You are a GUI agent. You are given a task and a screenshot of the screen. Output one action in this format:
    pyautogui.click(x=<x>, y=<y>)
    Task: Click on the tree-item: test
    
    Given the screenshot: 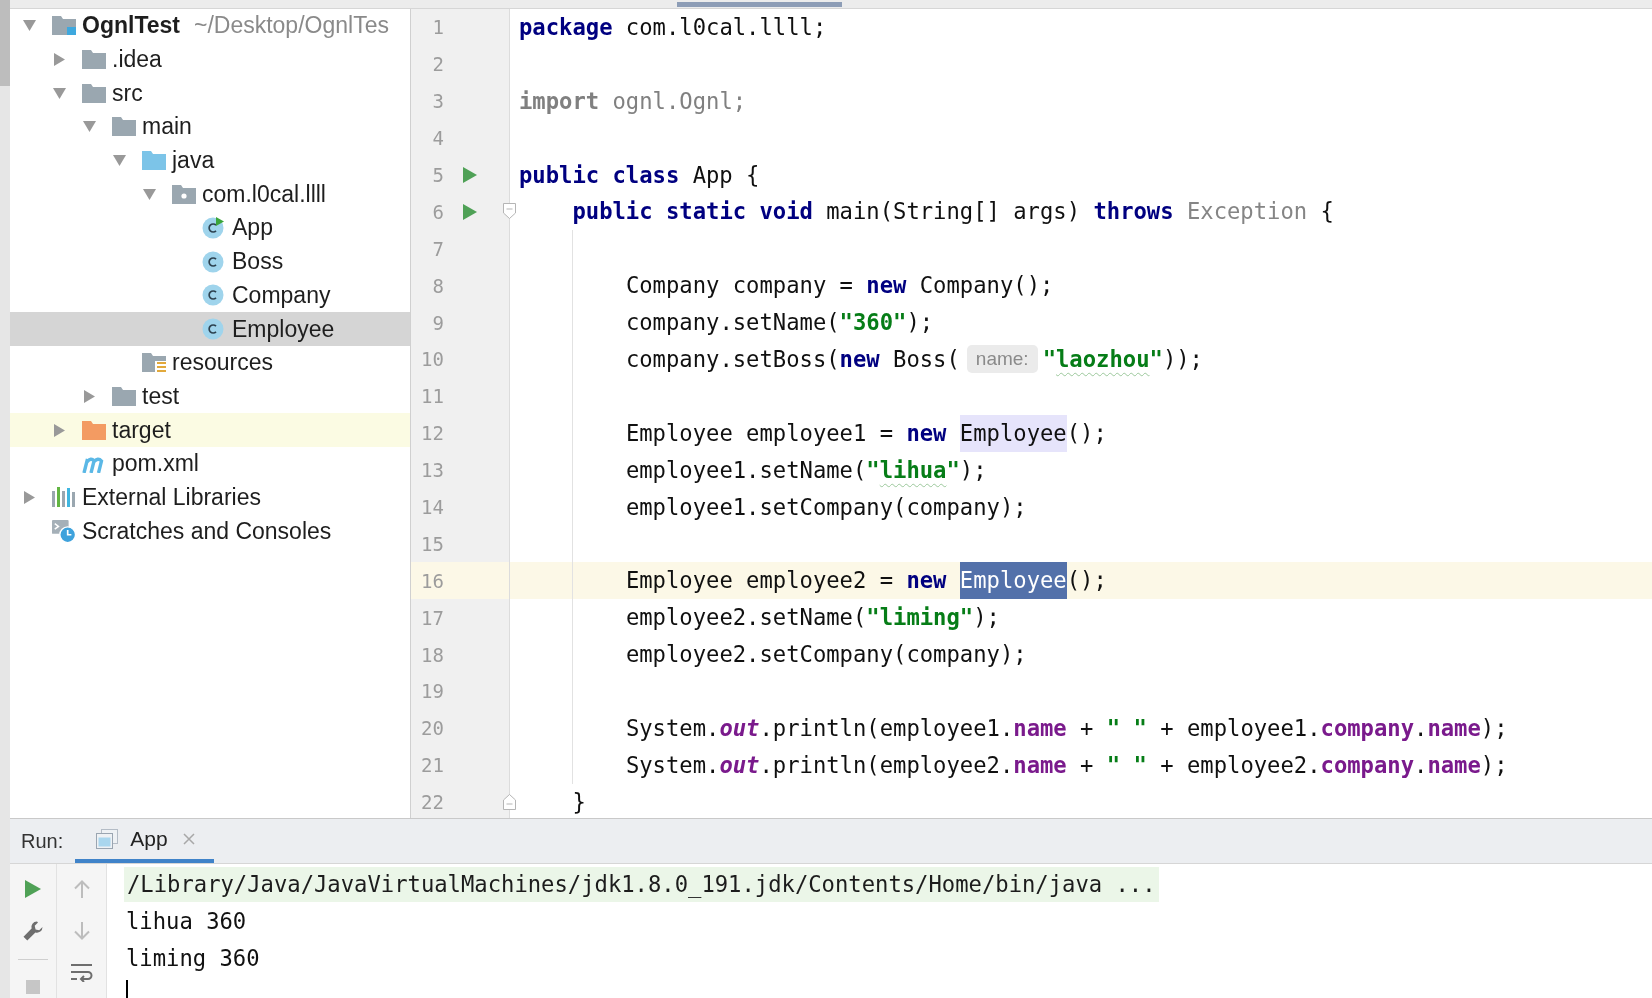 What is the action you would take?
    pyautogui.click(x=210, y=396)
    